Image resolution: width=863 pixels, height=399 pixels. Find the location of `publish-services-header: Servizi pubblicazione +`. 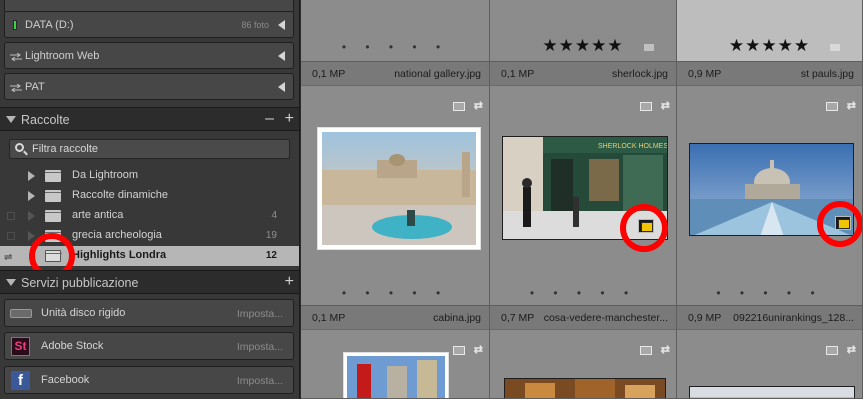

publish-services-header: Servizi pubblicazione + is located at coordinates (149, 282).